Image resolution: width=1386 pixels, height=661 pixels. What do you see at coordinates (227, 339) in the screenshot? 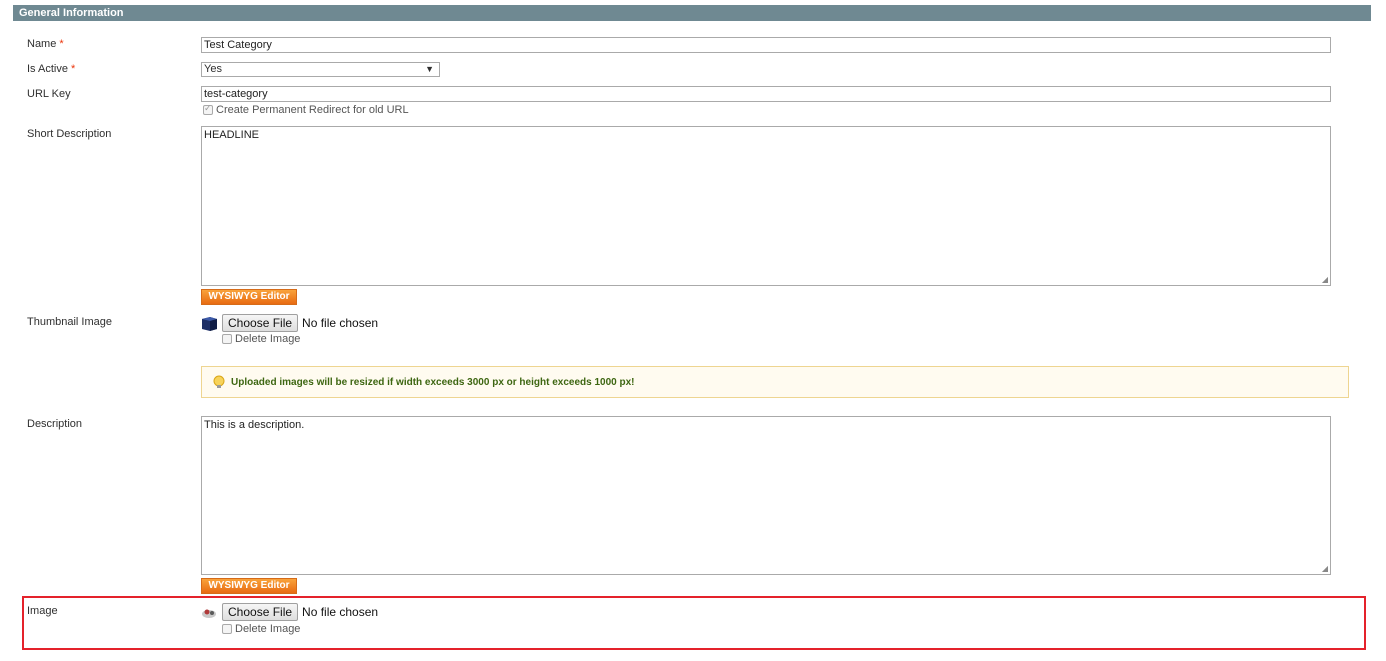
I see `thumbnail-delete-checkbox` at bounding box center [227, 339].